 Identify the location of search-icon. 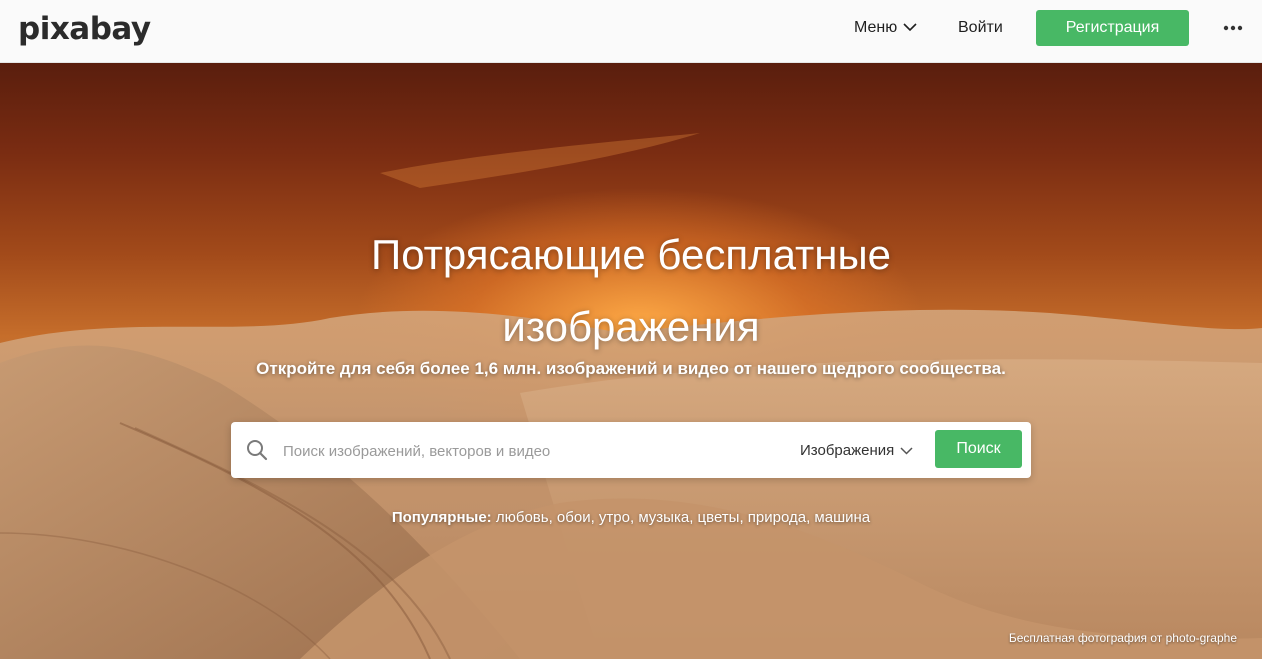
(257, 450).